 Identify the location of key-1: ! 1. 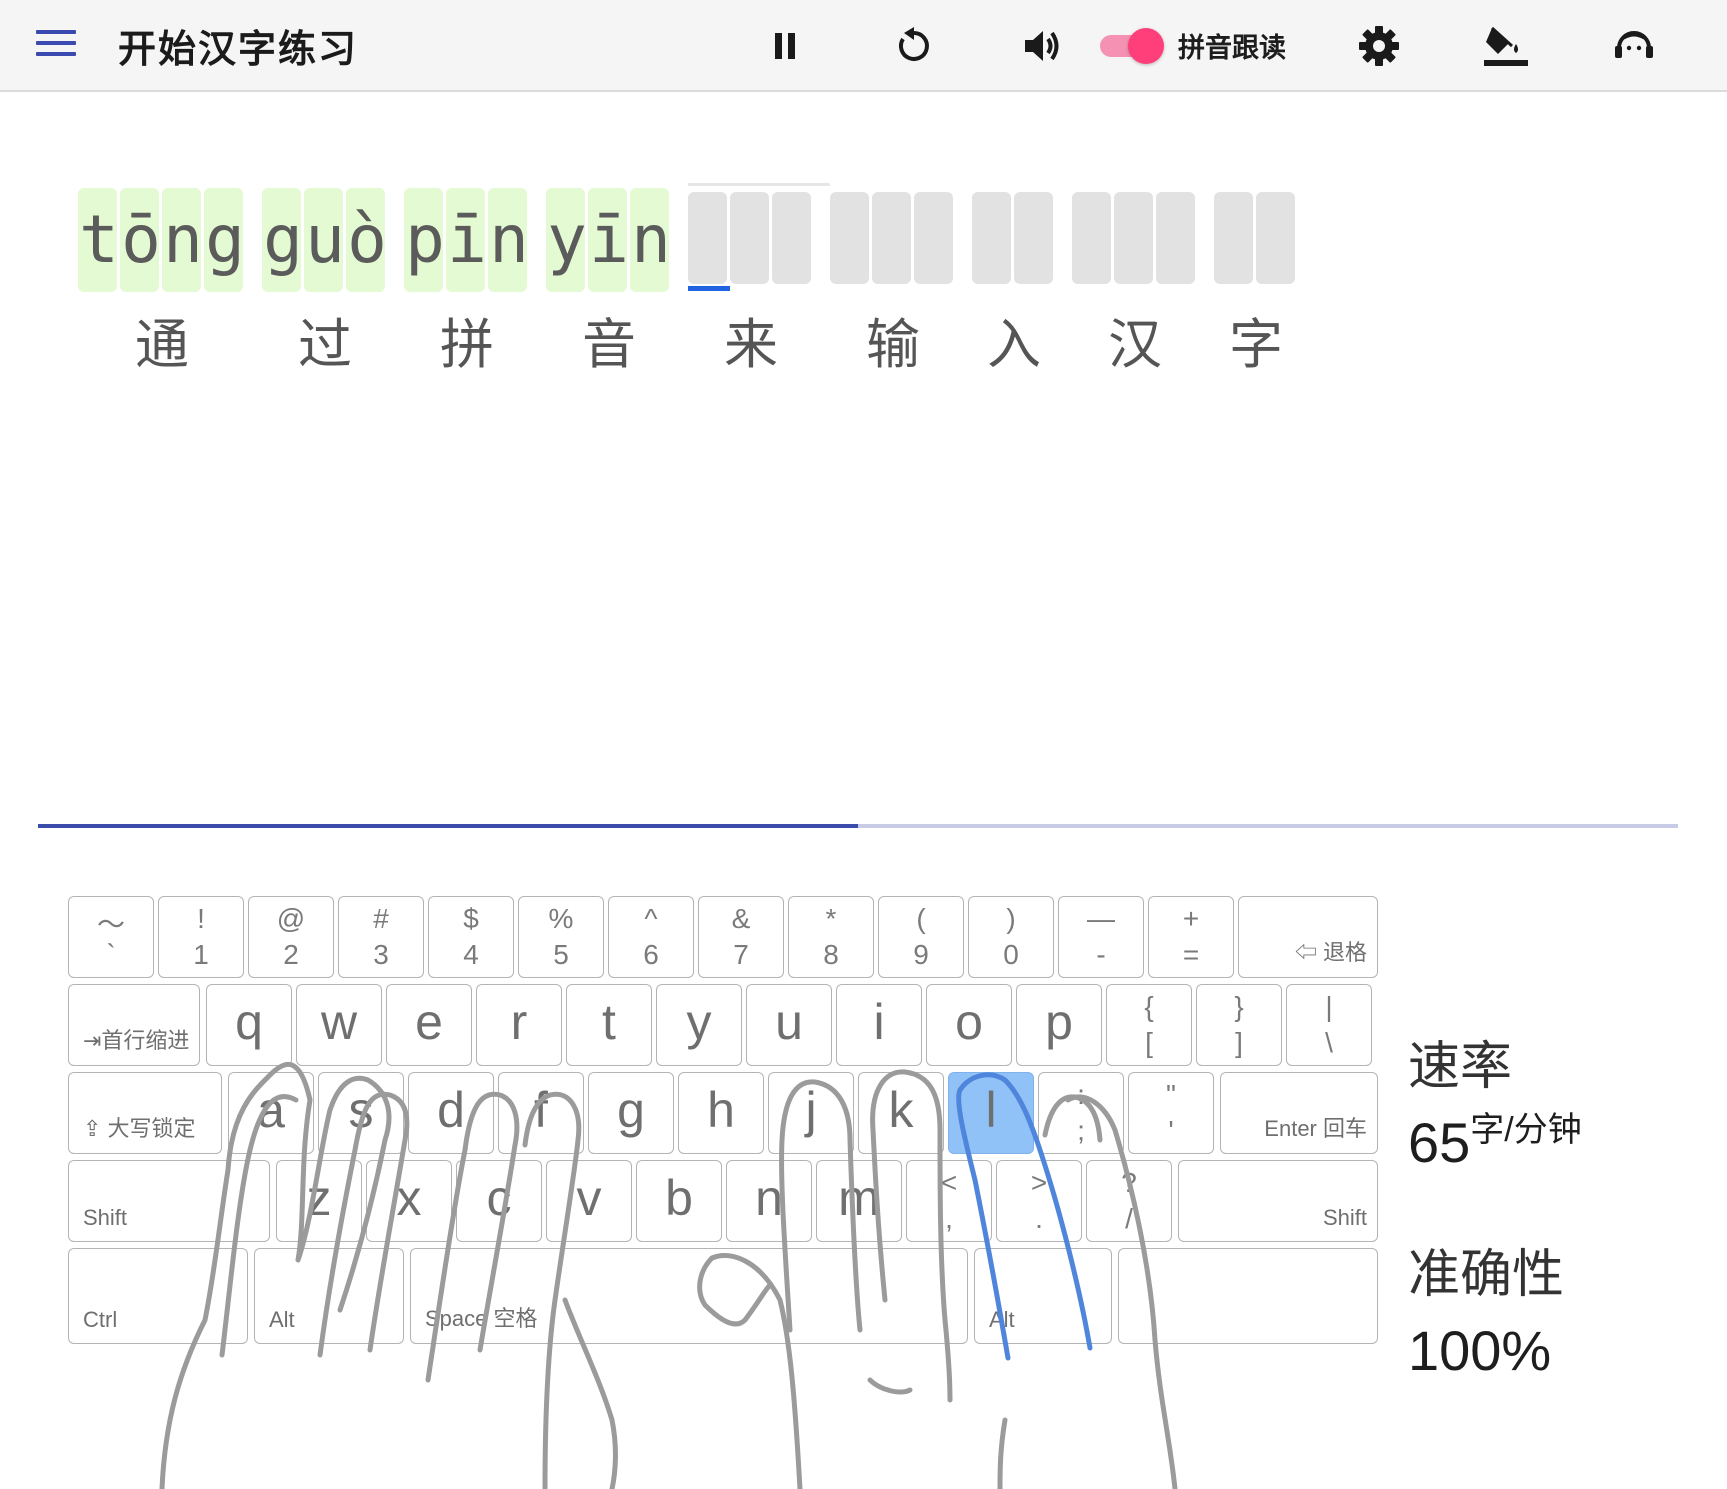
(201, 937).